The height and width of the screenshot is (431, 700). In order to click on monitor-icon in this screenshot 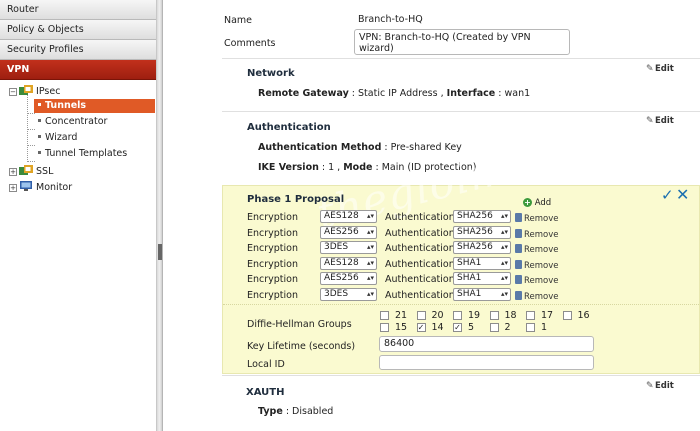, I will do `click(26, 186)`.